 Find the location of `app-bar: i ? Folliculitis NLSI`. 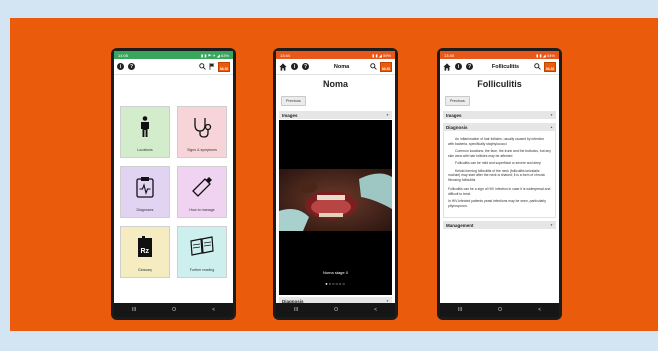

app-bar: i ? Folliculitis NLSI is located at coordinates (499, 67).